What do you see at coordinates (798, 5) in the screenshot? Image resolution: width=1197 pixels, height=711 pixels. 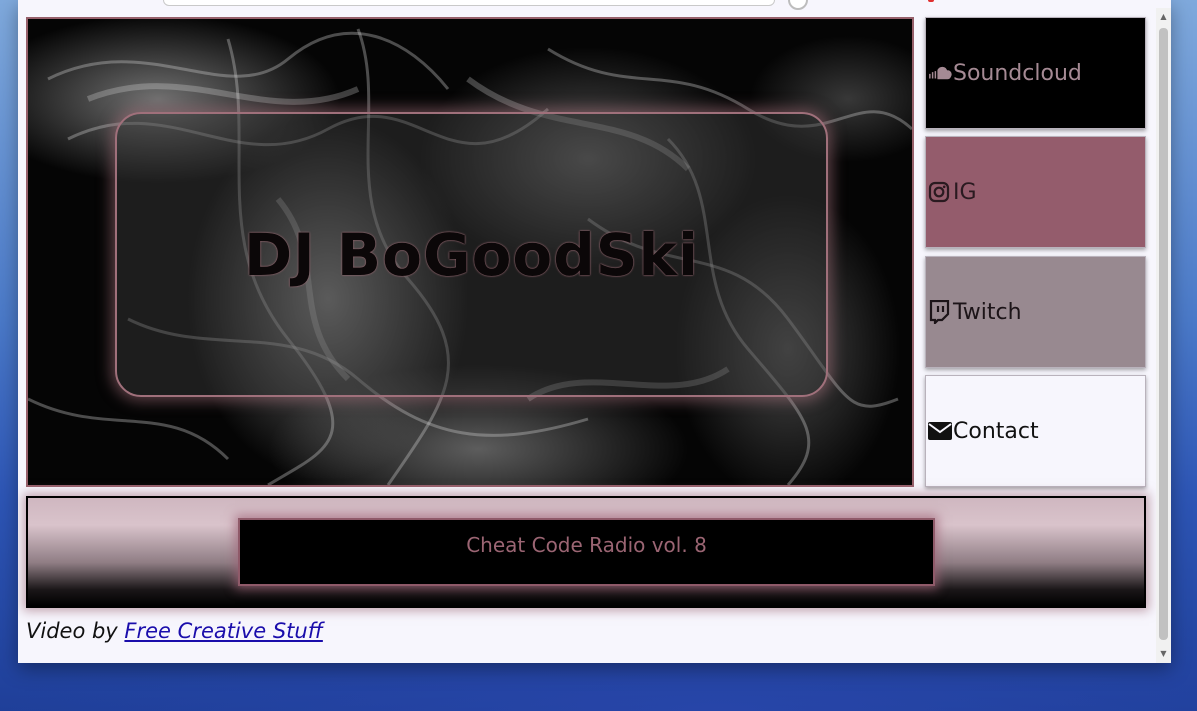 I see `reload-icon` at bounding box center [798, 5].